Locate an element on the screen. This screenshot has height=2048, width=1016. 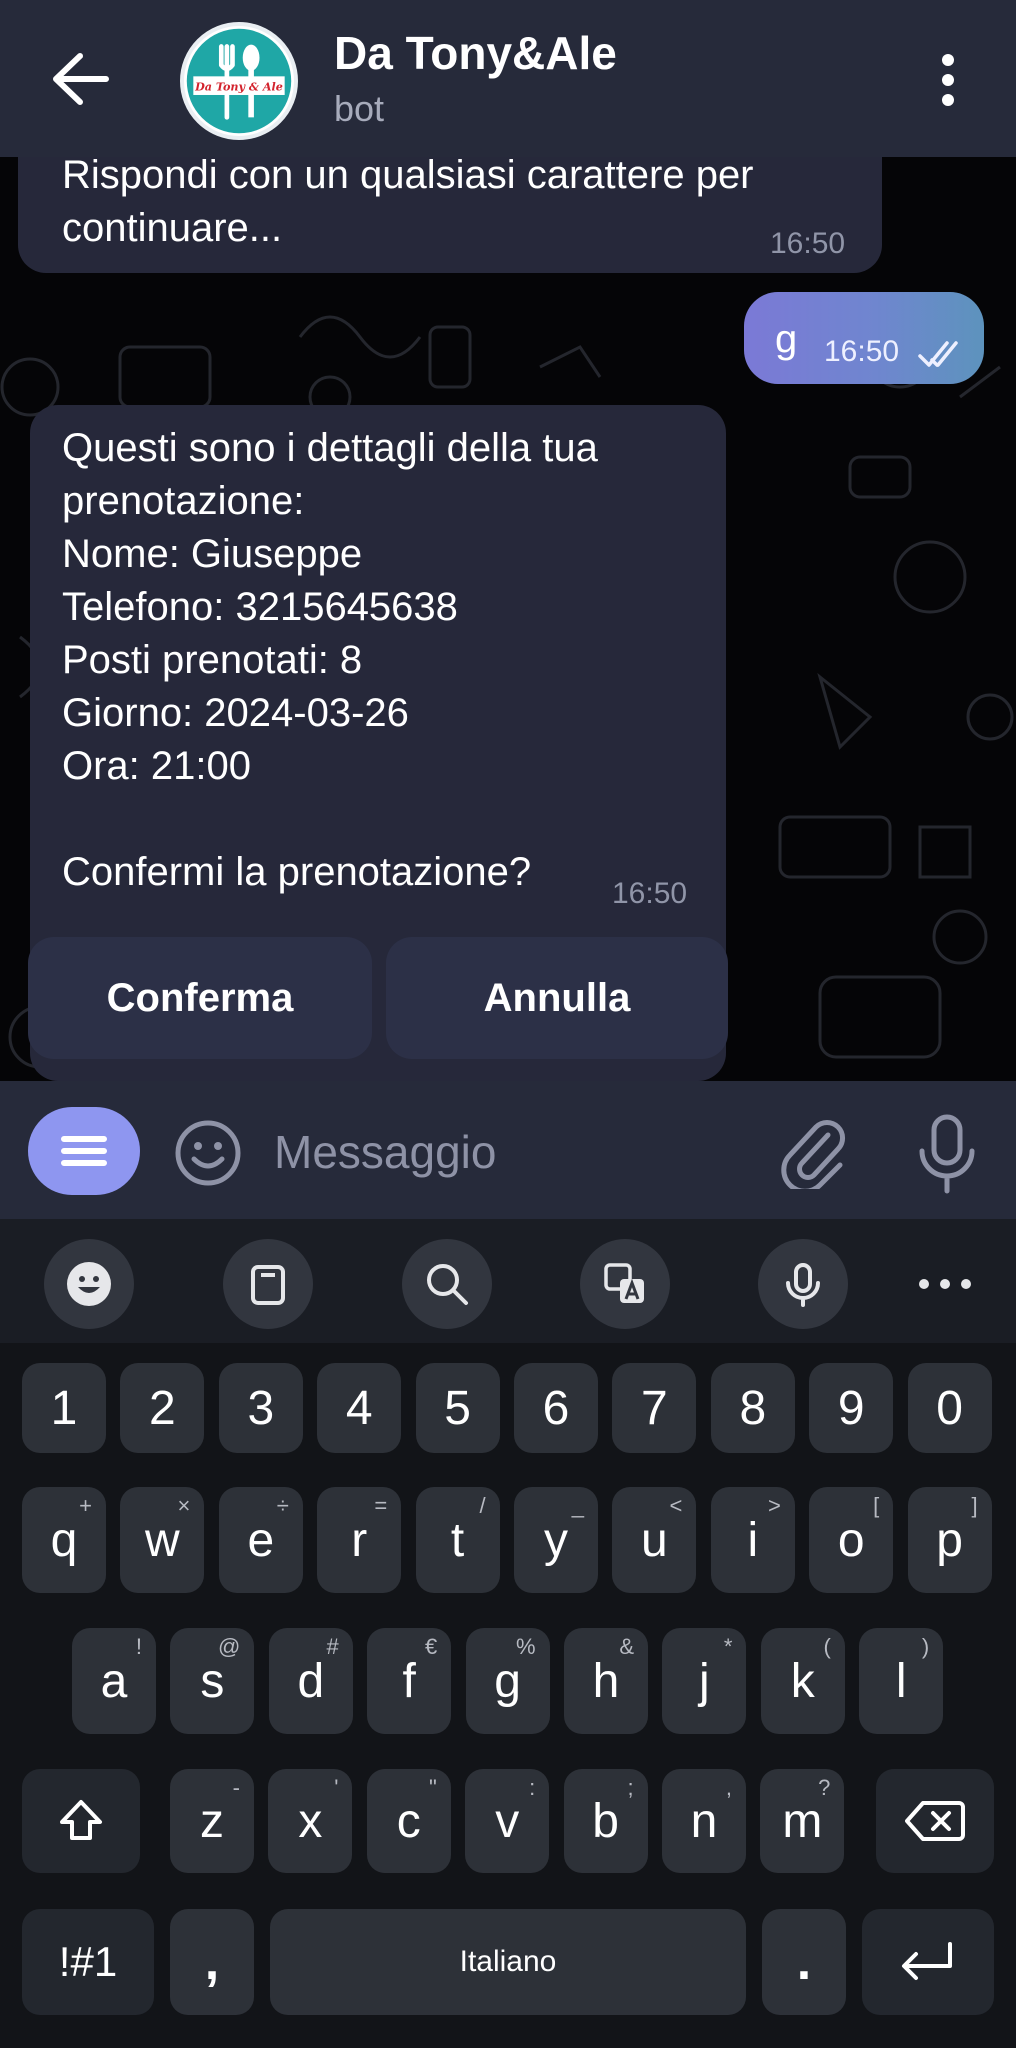
letter-key-y: y _ is located at coordinates (556, 1540).